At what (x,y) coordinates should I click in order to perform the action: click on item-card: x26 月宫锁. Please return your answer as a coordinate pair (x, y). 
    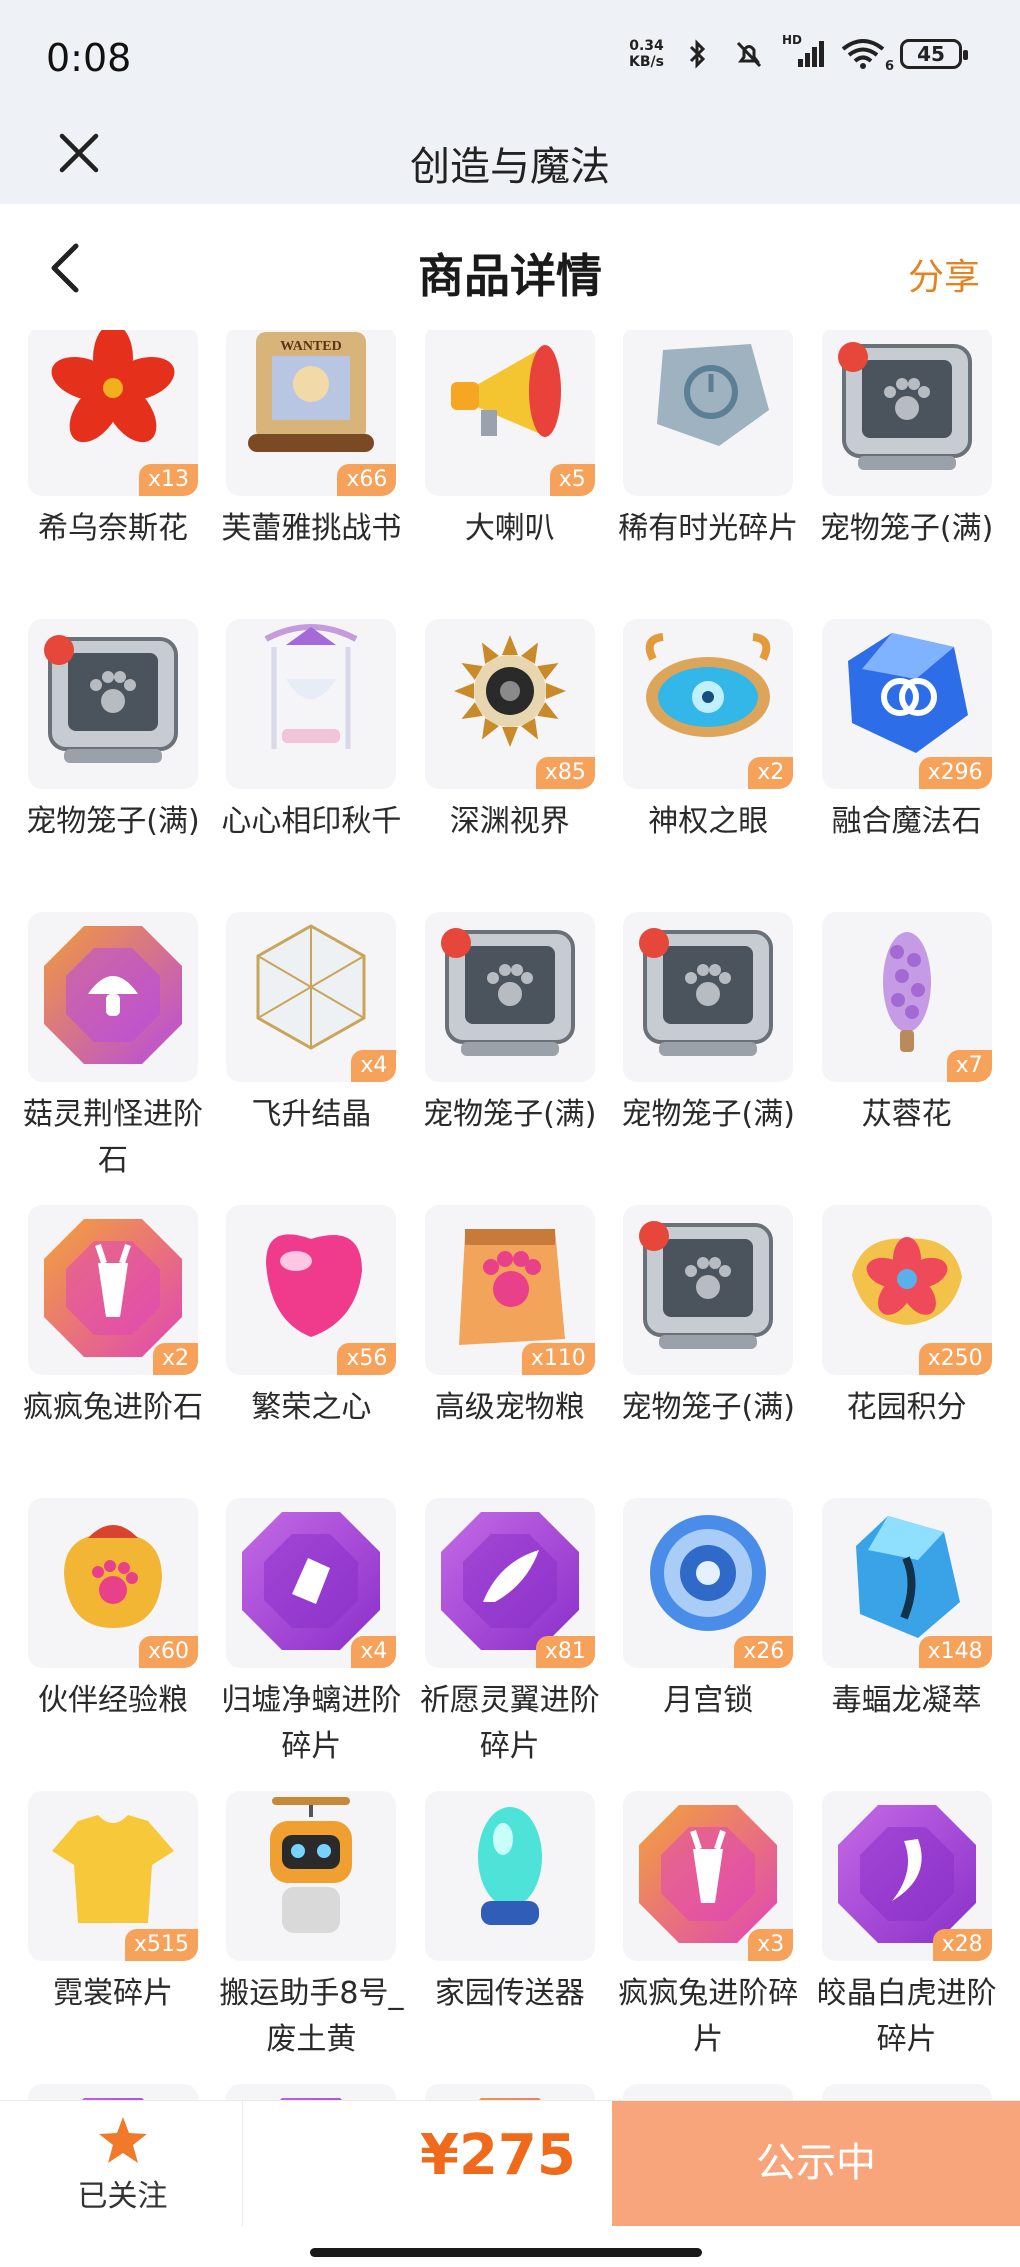
    Looking at the image, I should click on (722, 1644).